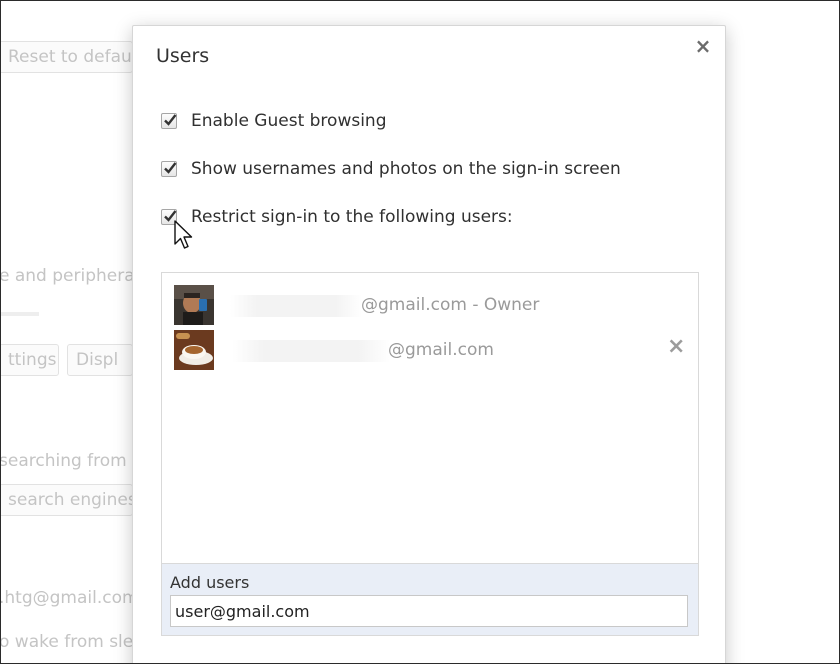  Describe the element at coordinates (183, 56) in the screenshot. I see `dialog-title: Users` at that location.